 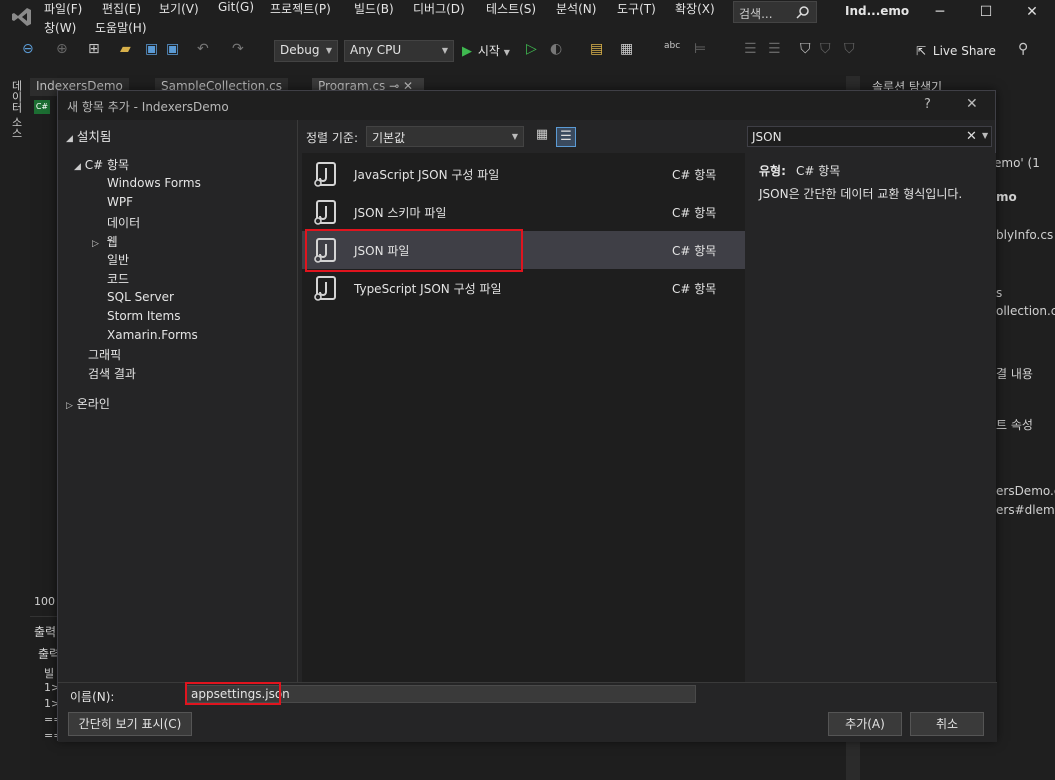 I want to click on bookmark-icon: ⛉, so click(x=805, y=49).